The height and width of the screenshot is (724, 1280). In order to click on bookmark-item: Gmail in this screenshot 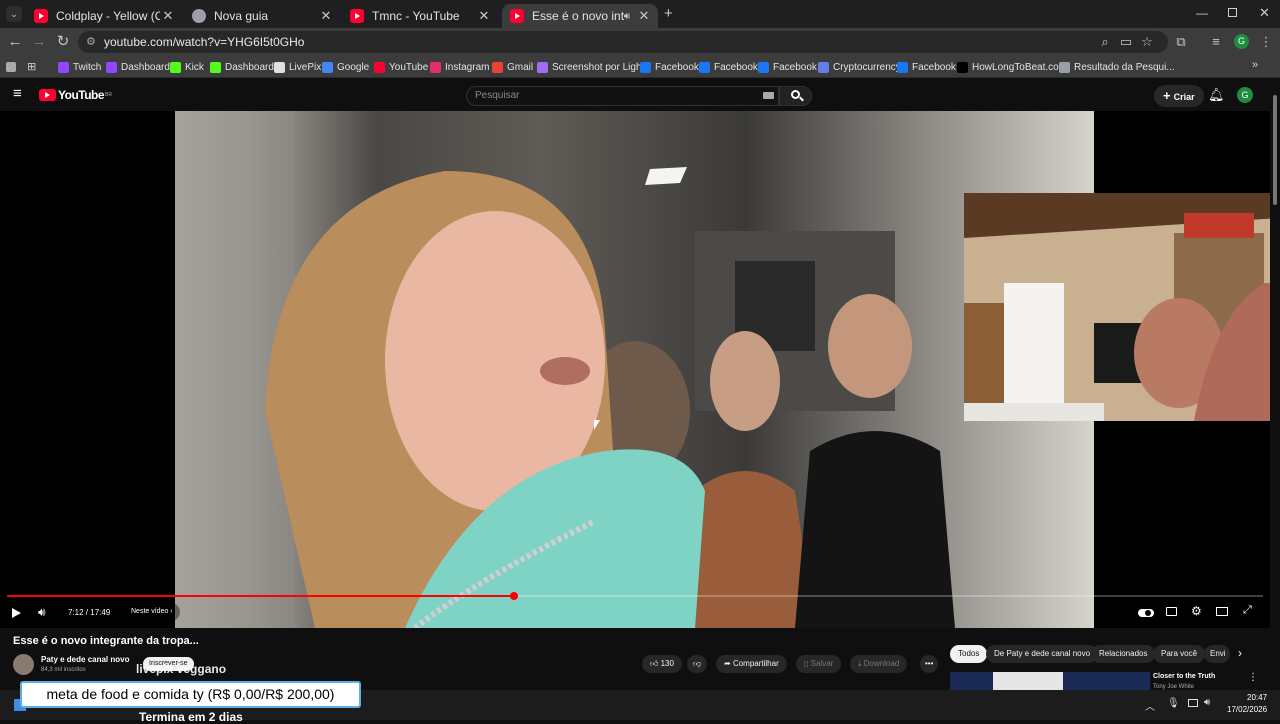, I will do `click(512, 67)`.